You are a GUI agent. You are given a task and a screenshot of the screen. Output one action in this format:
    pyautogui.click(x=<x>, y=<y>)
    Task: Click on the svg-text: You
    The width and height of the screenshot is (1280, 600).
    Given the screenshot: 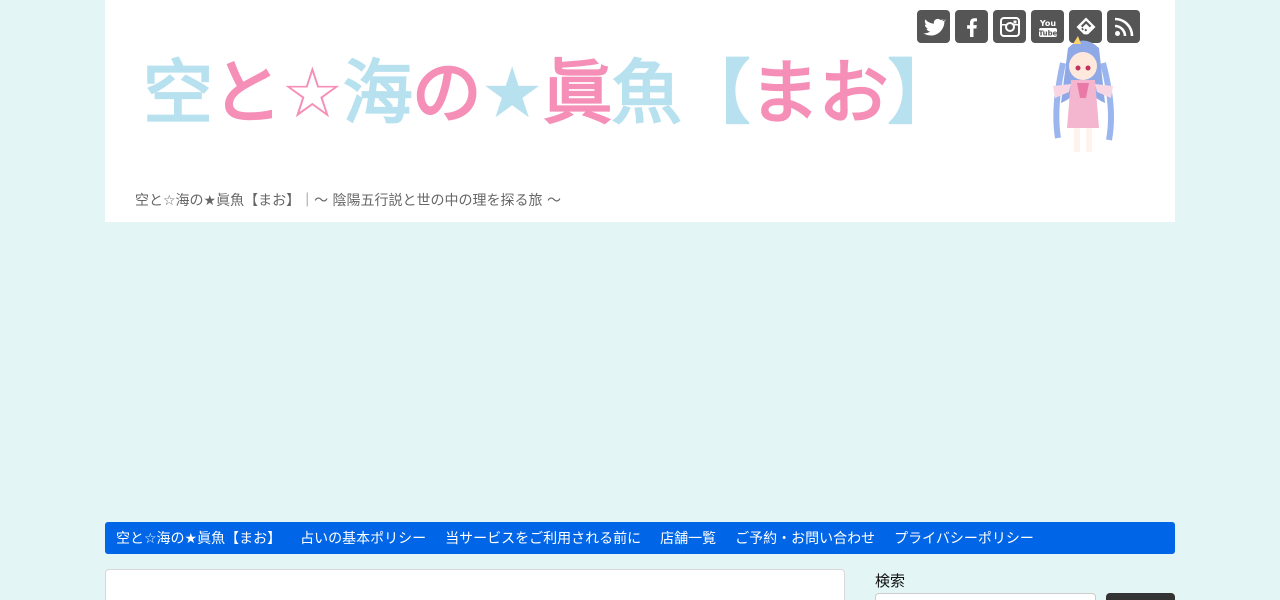 What is the action you would take?
    pyautogui.click(x=1047, y=23)
    